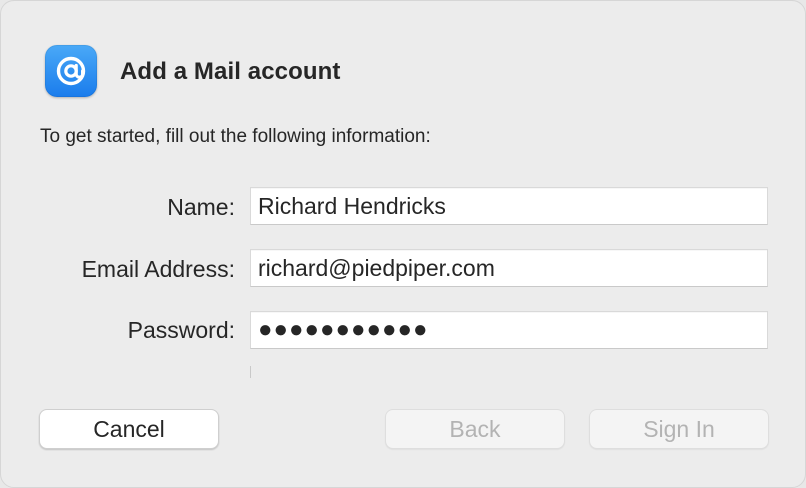 This screenshot has width=806, height=488. Describe the element at coordinates (509, 206) in the screenshot. I see `name-field: Richard Hendricks` at that location.